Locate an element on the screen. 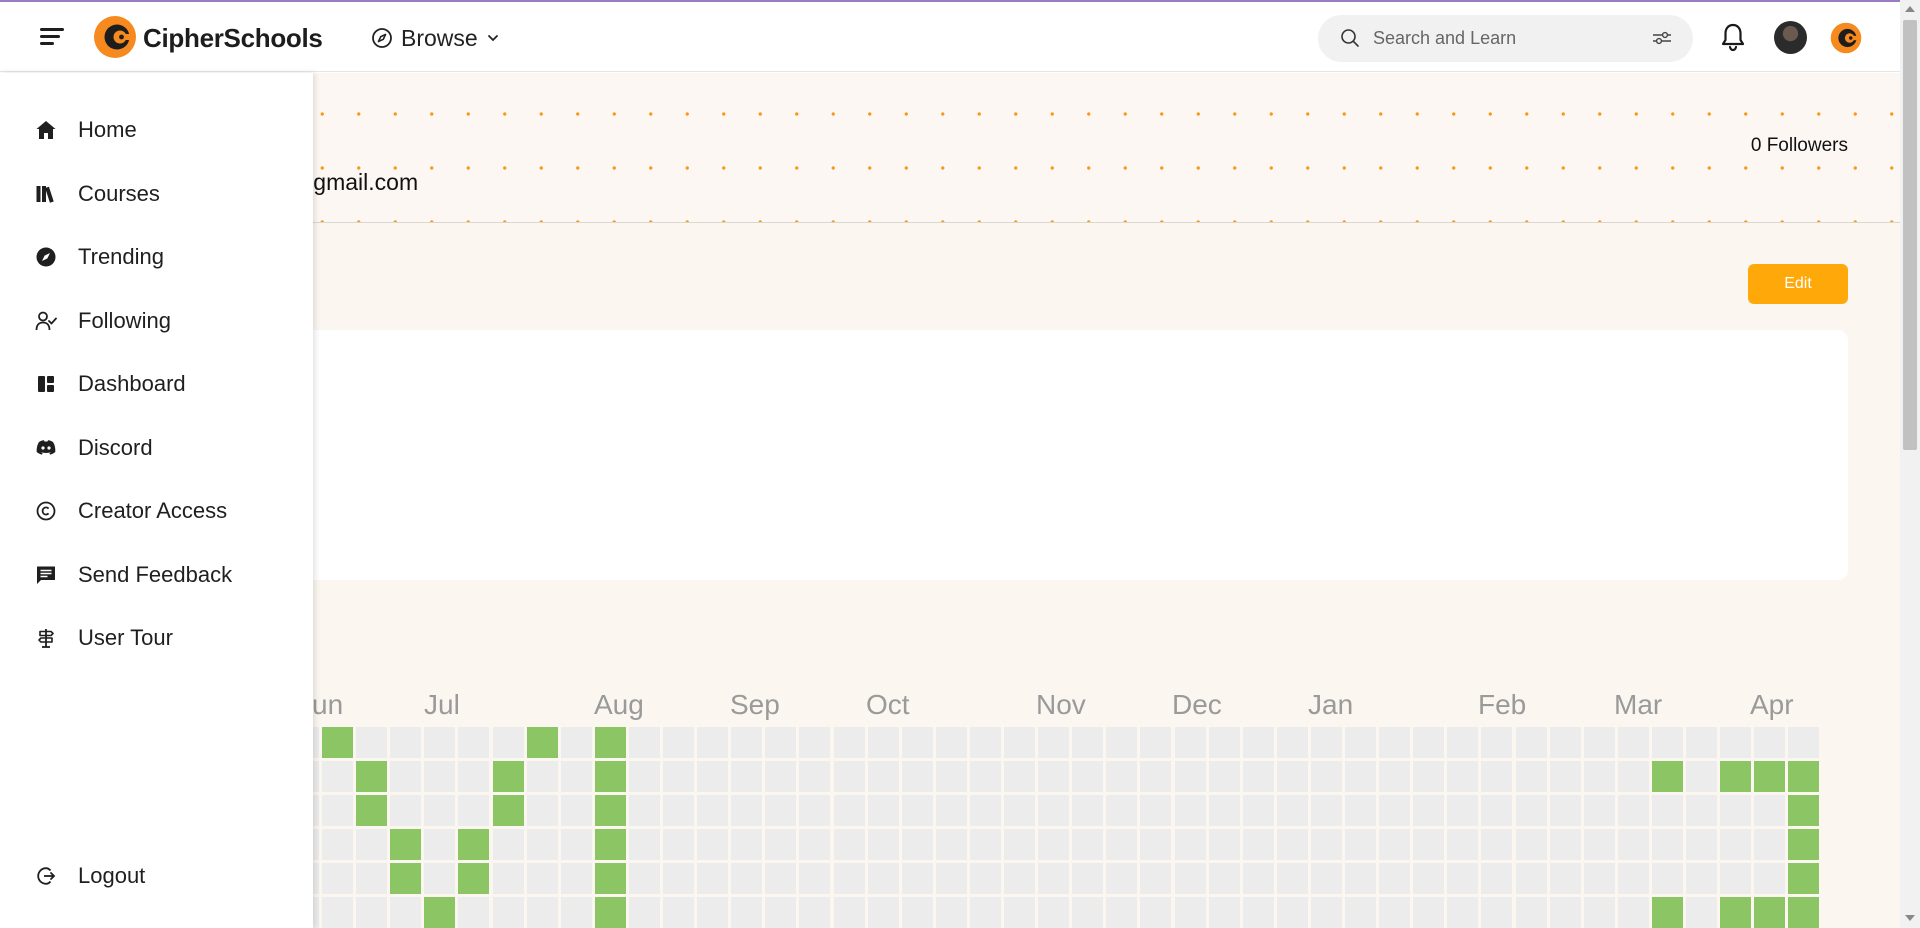 This screenshot has width=1920, height=928. menu-toggle-button is located at coordinates (52, 36).